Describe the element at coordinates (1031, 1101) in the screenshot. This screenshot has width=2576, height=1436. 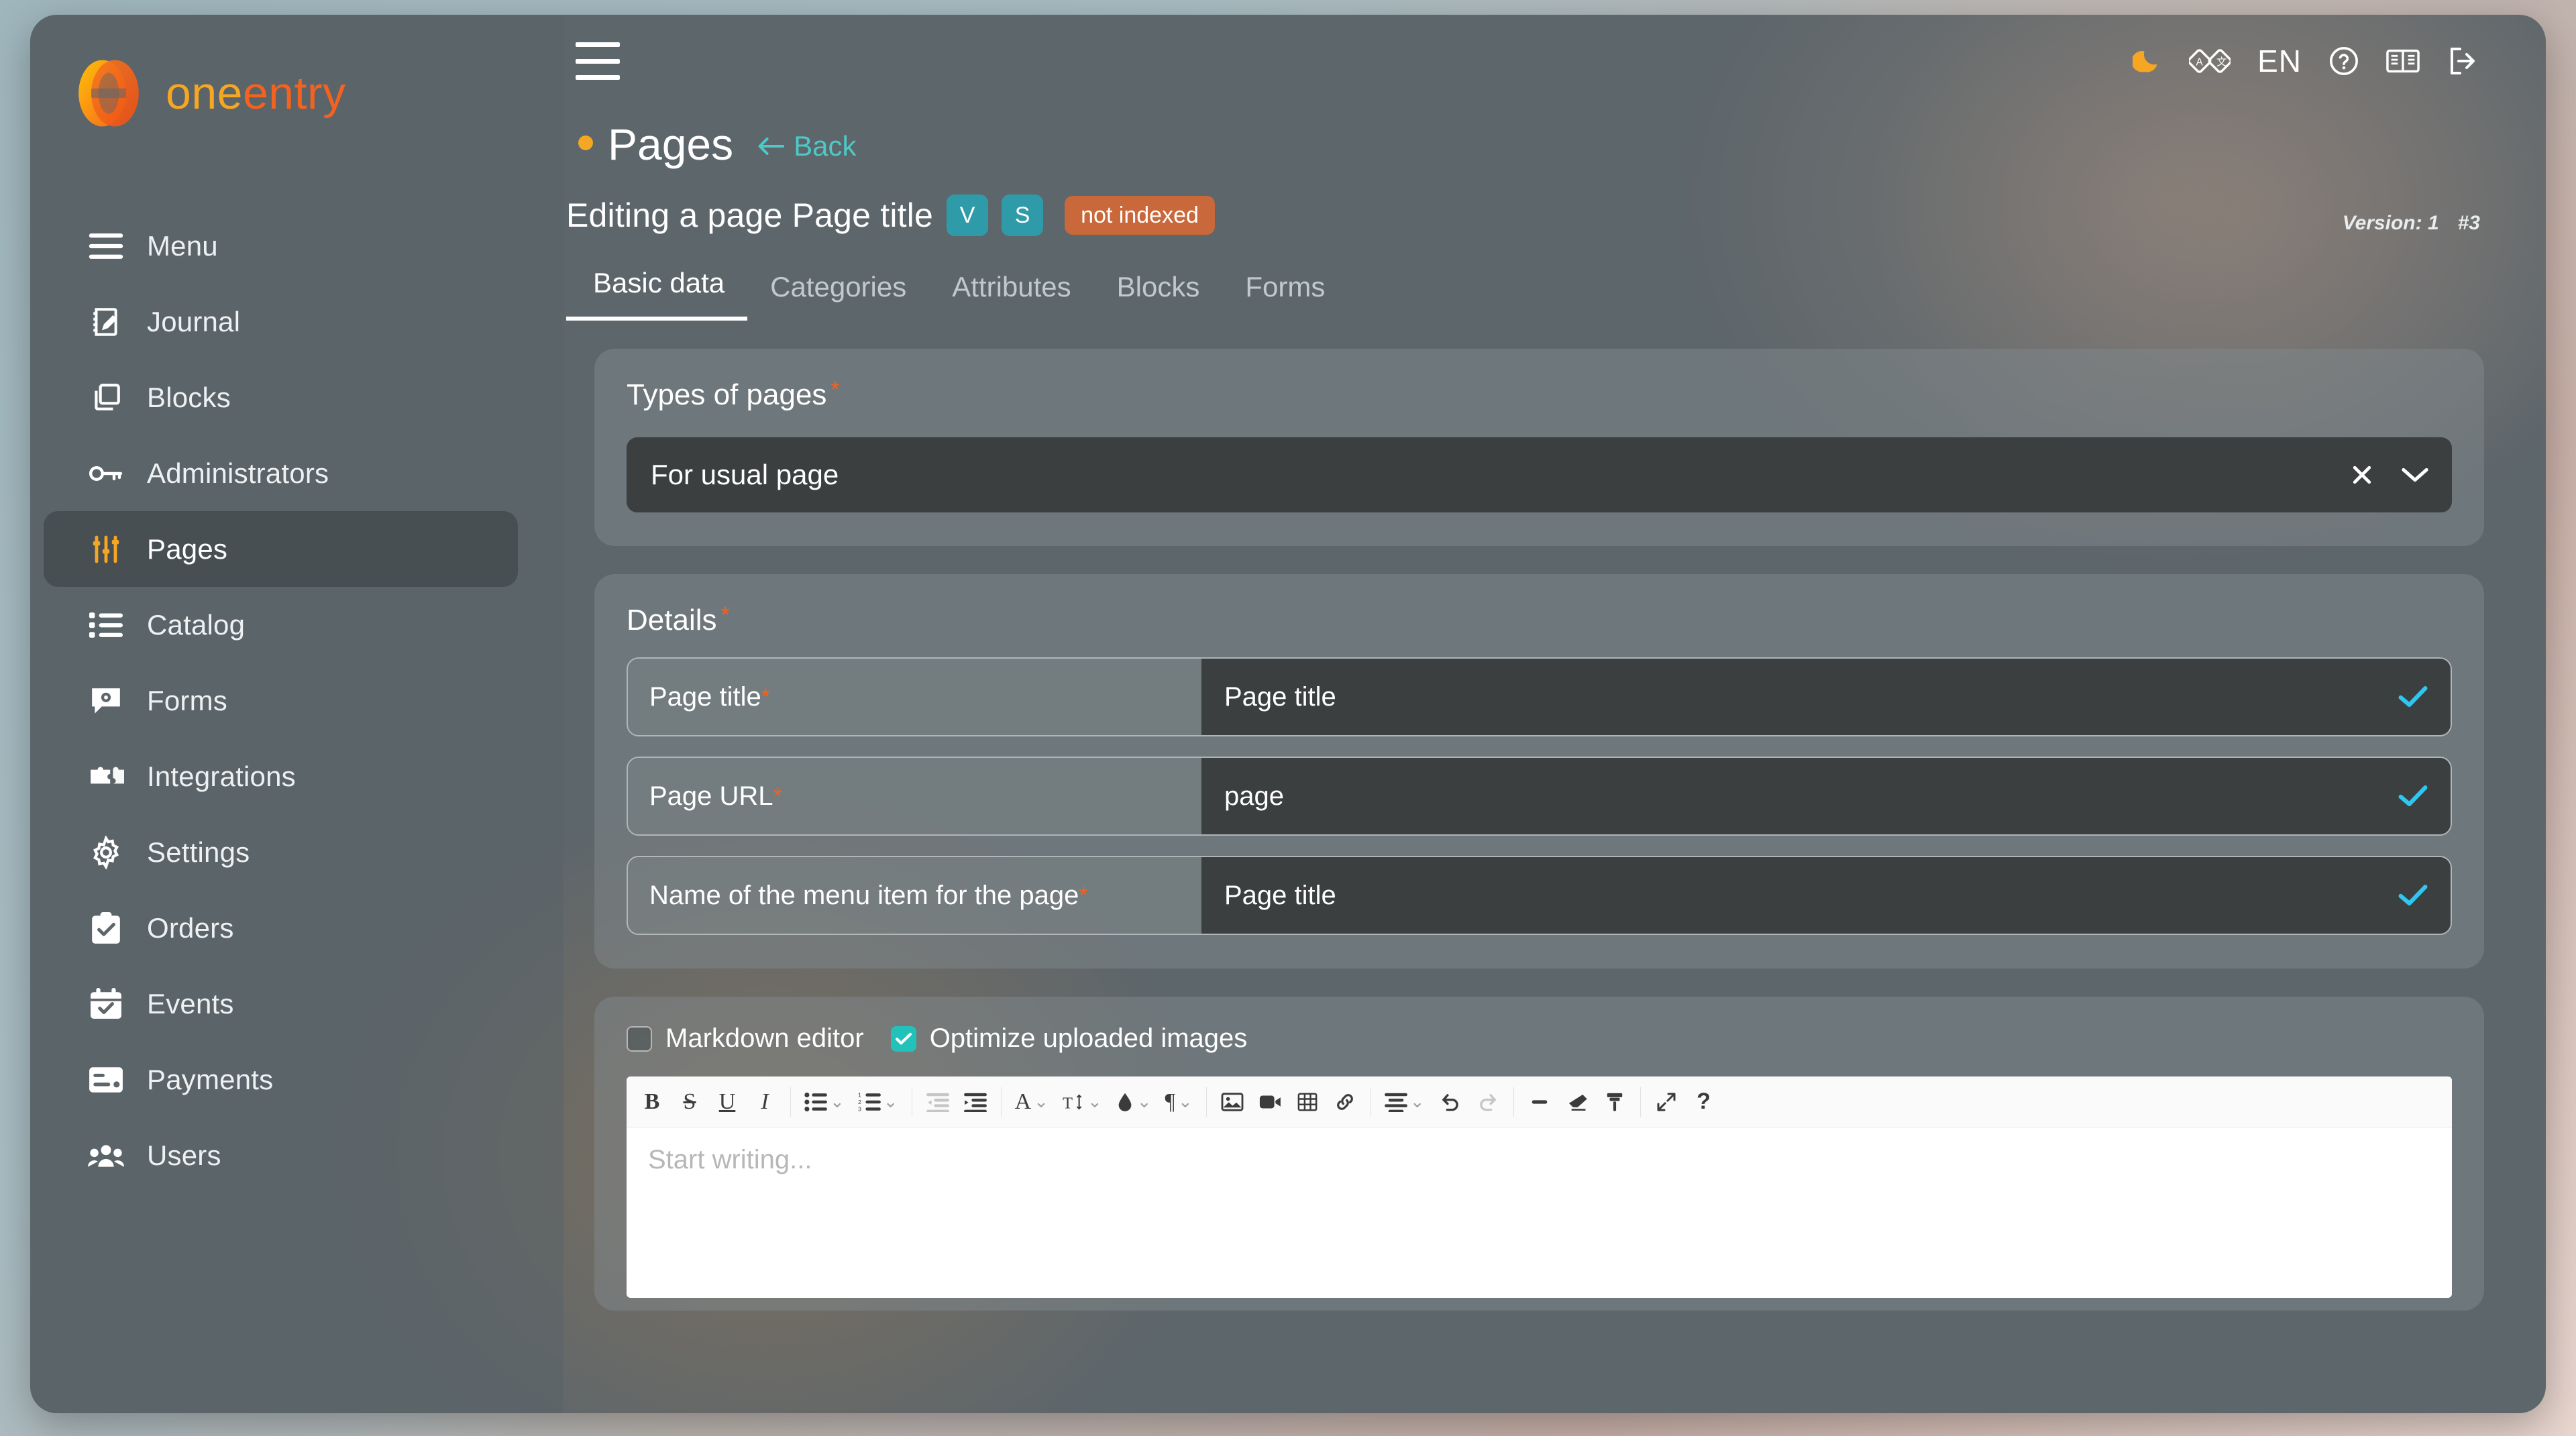
I see `font-color-icon: A ⌄` at that location.